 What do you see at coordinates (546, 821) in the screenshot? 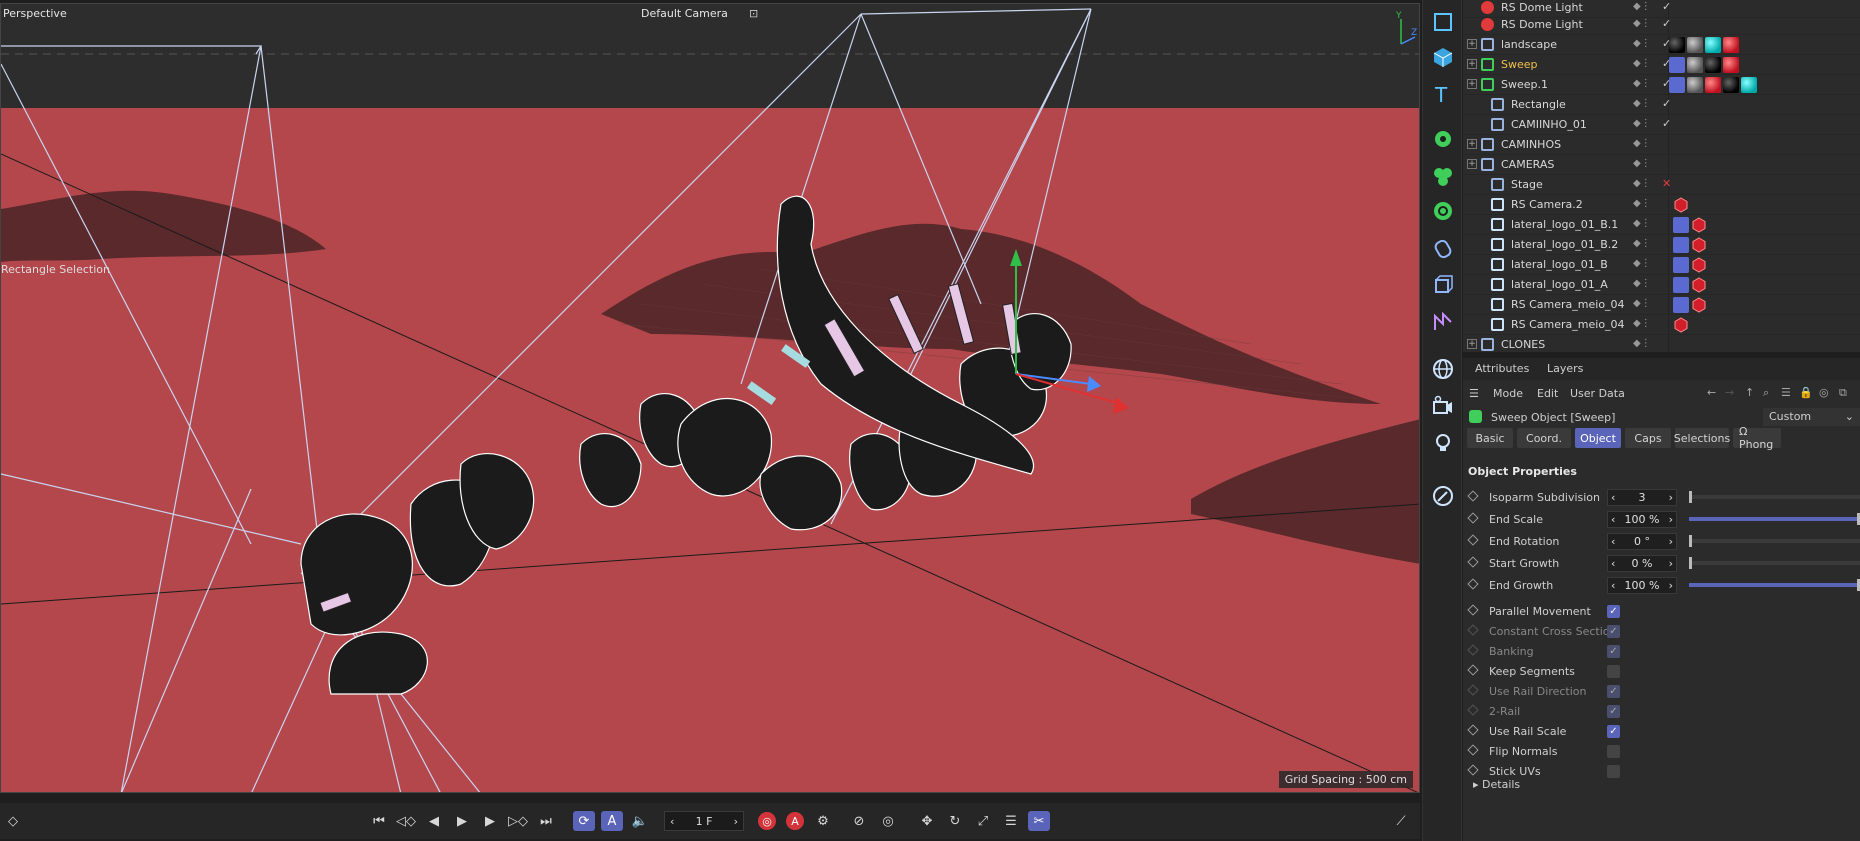
I see `go-to-end-icon: ⏭` at bounding box center [546, 821].